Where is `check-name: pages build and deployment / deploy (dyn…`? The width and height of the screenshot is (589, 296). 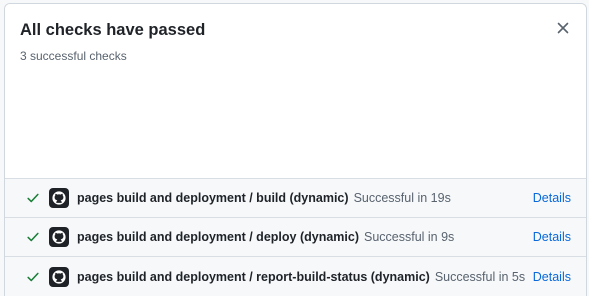 check-name: pages build and deployment / deploy (dyn… is located at coordinates (218, 237).